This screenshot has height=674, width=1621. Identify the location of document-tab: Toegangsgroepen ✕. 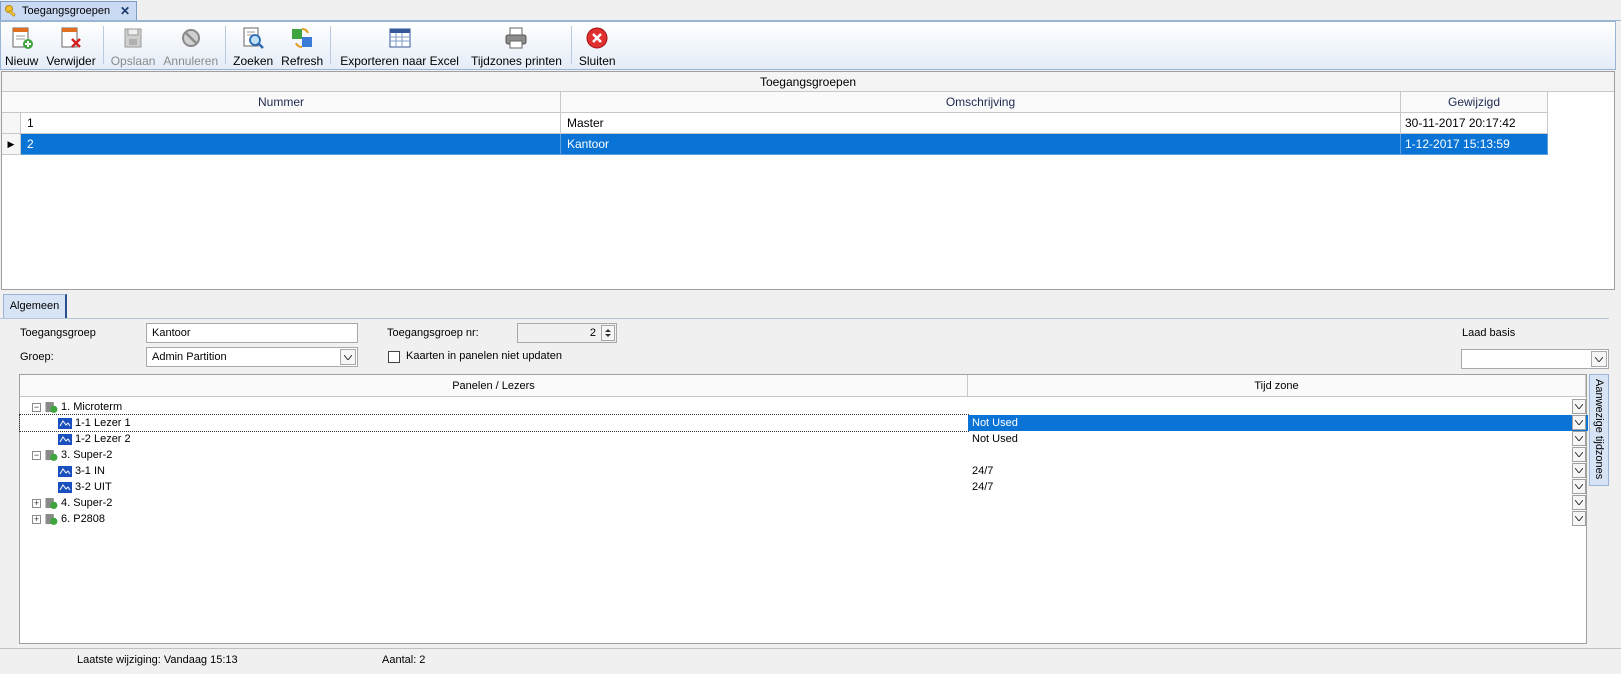
(68, 10).